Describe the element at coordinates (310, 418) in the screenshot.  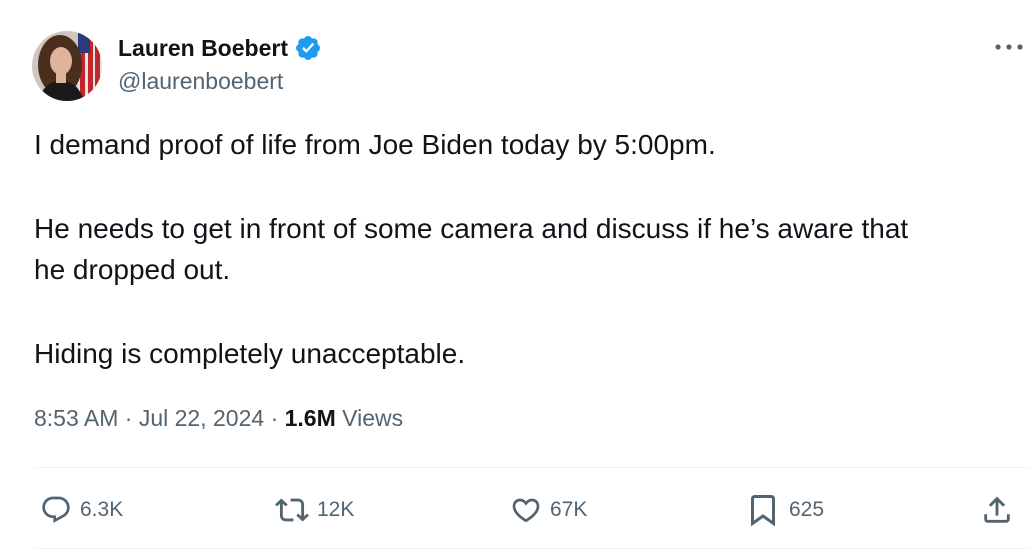
I see `views-count: 1.6M` at that location.